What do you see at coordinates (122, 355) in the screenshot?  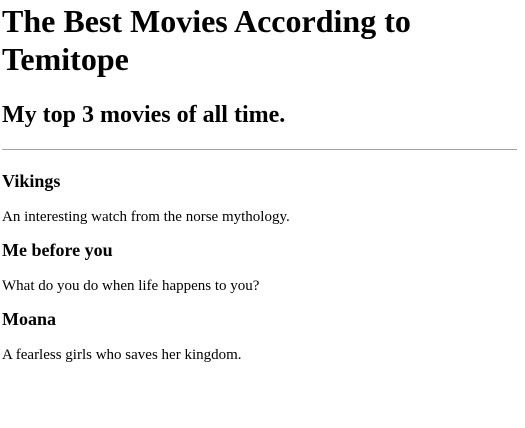 I see `movie-description-moana: A fearless girls who saves her kingdom.` at bounding box center [122, 355].